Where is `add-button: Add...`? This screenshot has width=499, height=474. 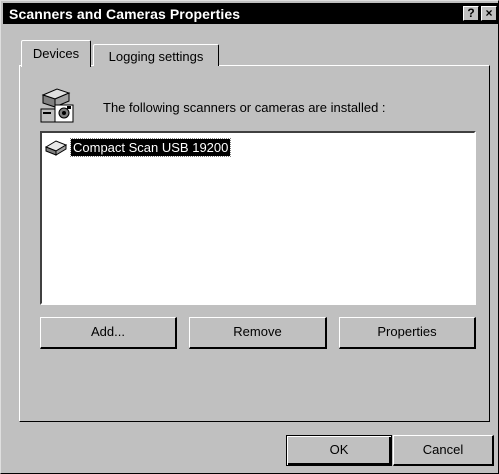 add-button: Add... is located at coordinates (108, 333).